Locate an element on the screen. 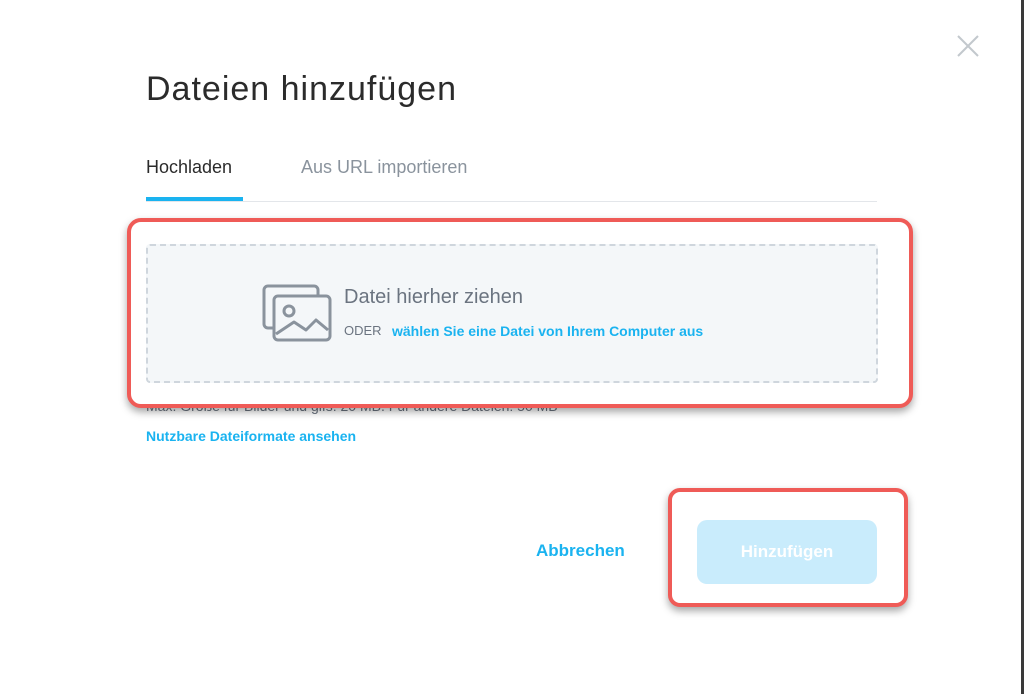  close-button is located at coordinates (968, 46).